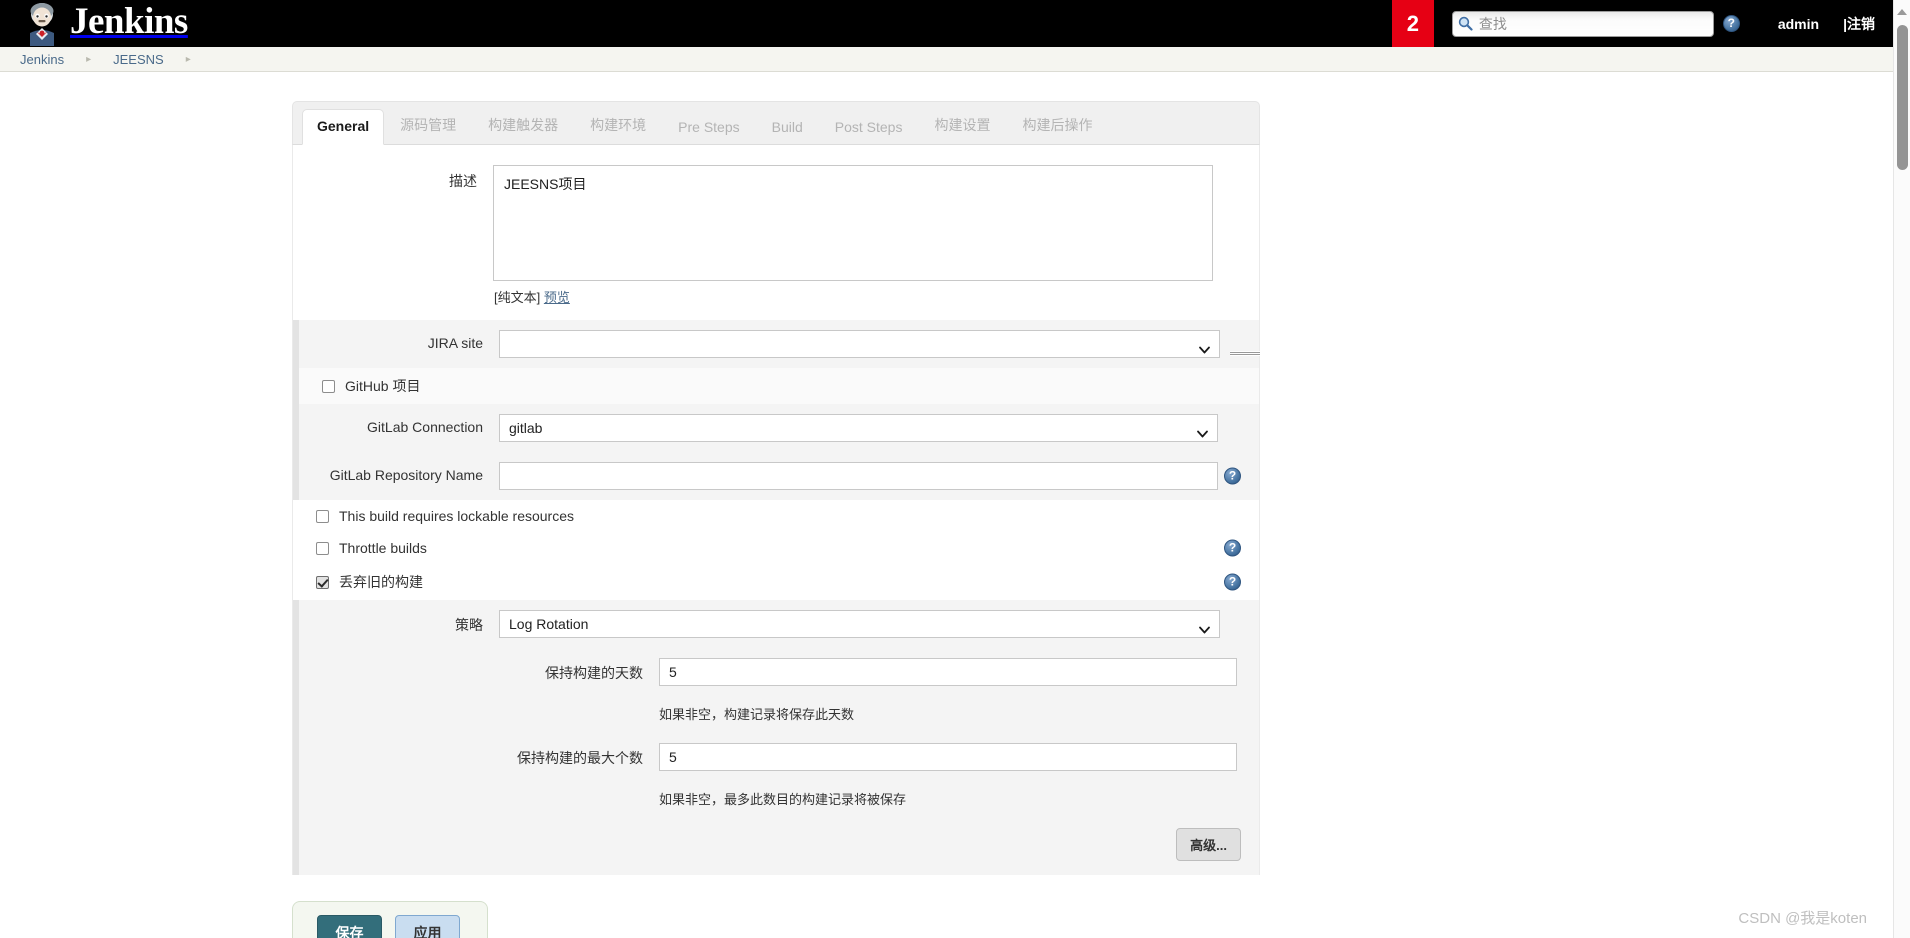 Image resolution: width=1910 pixels, height=938 pixels. Describe the element at coordinates (618, 126) in the screenshot. I see `tab-build-environment: 构建环境` at that location.